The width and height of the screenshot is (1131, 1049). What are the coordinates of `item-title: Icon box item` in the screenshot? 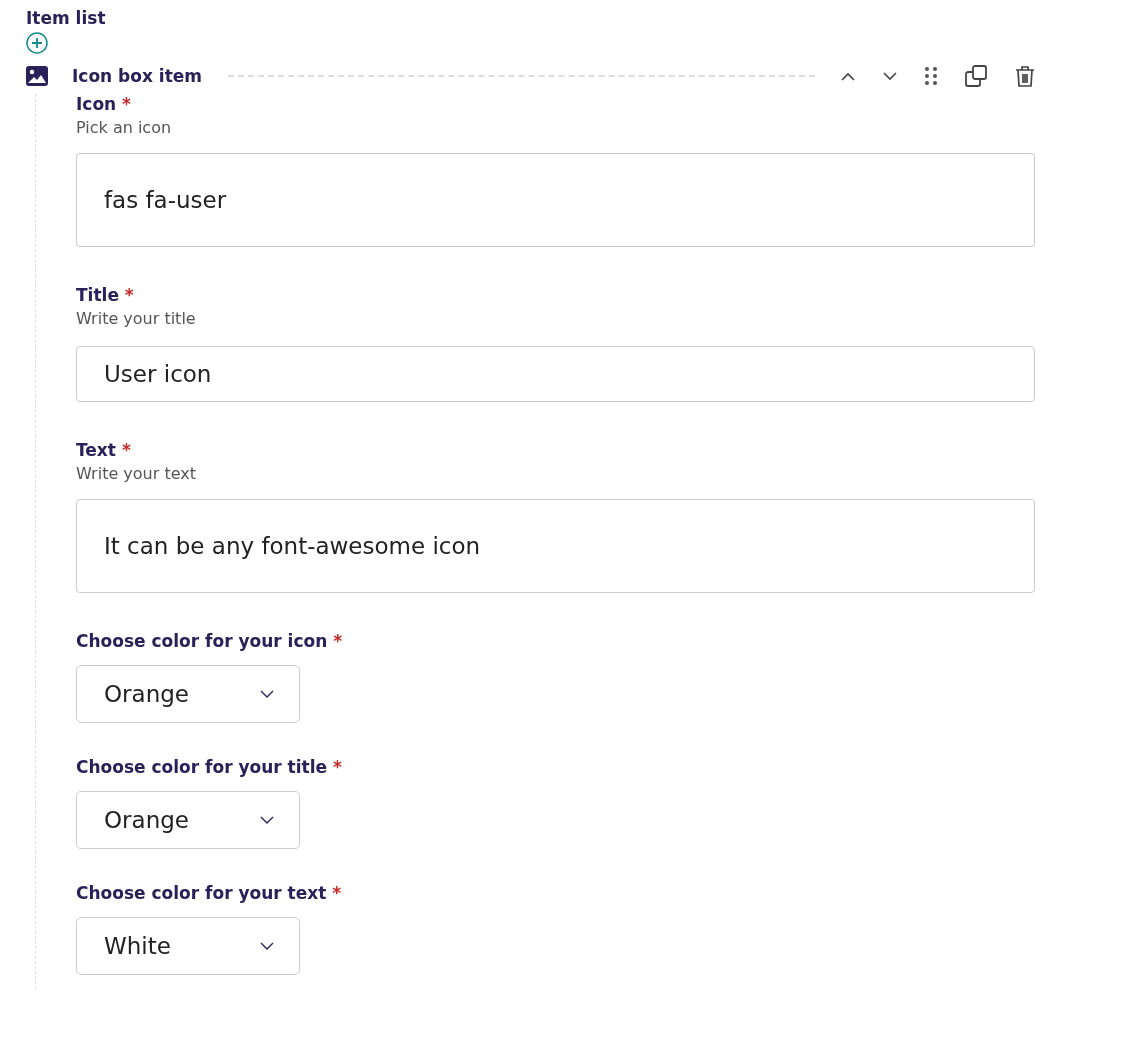 It's located at (137, 76).